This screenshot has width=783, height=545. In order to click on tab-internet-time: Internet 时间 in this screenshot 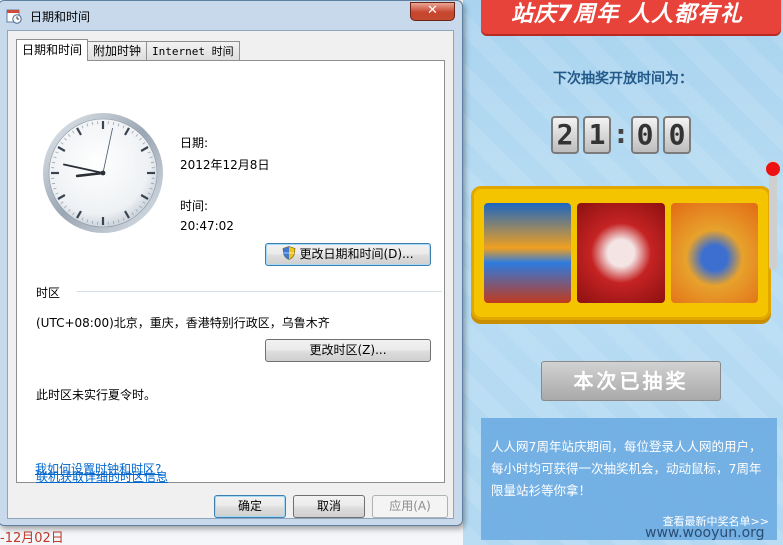, I will do `click(193, 51)`.